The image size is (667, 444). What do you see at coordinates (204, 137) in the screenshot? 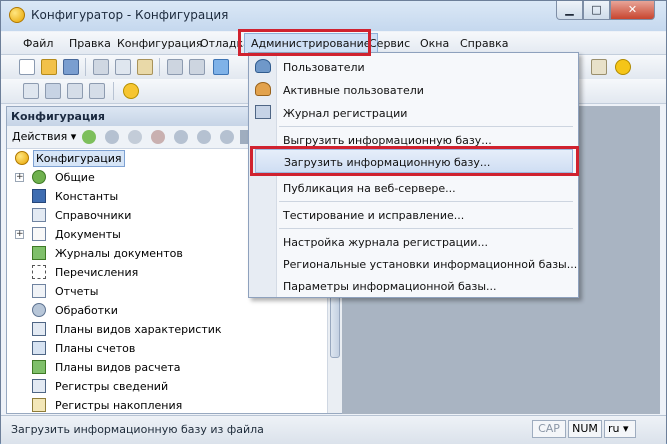
I see `move-down-icon` at bounding box center [204, 137].